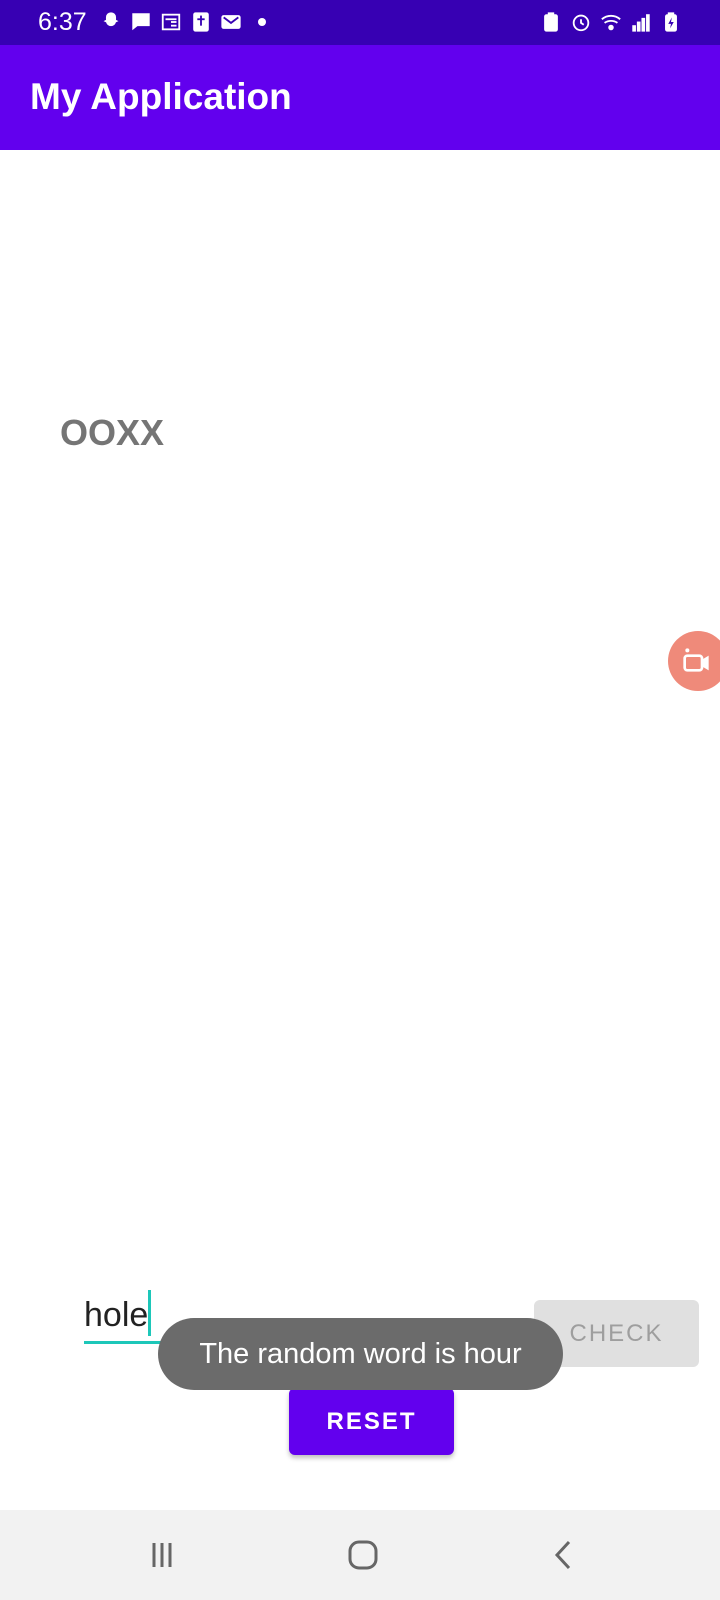  Describe the element at coordinates (360, 1354) in the screenshot. I see `toast-message: The random word is hour` at that location.